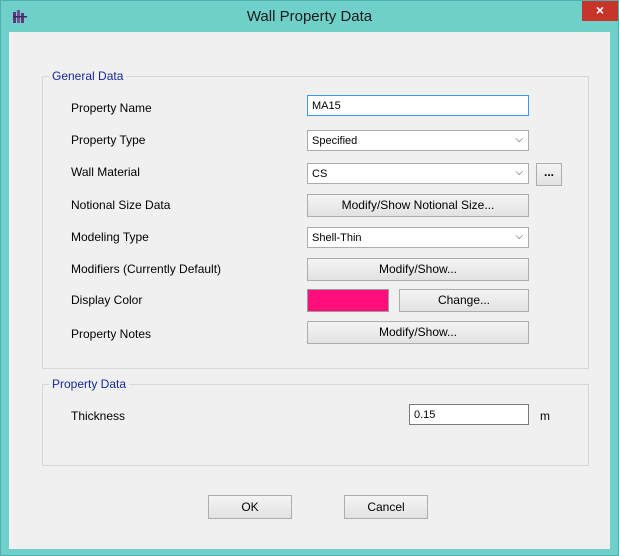 The height and width of the screenshot is (556, 619). I want to click on cancel-button: Cancel, so click(386, 507).